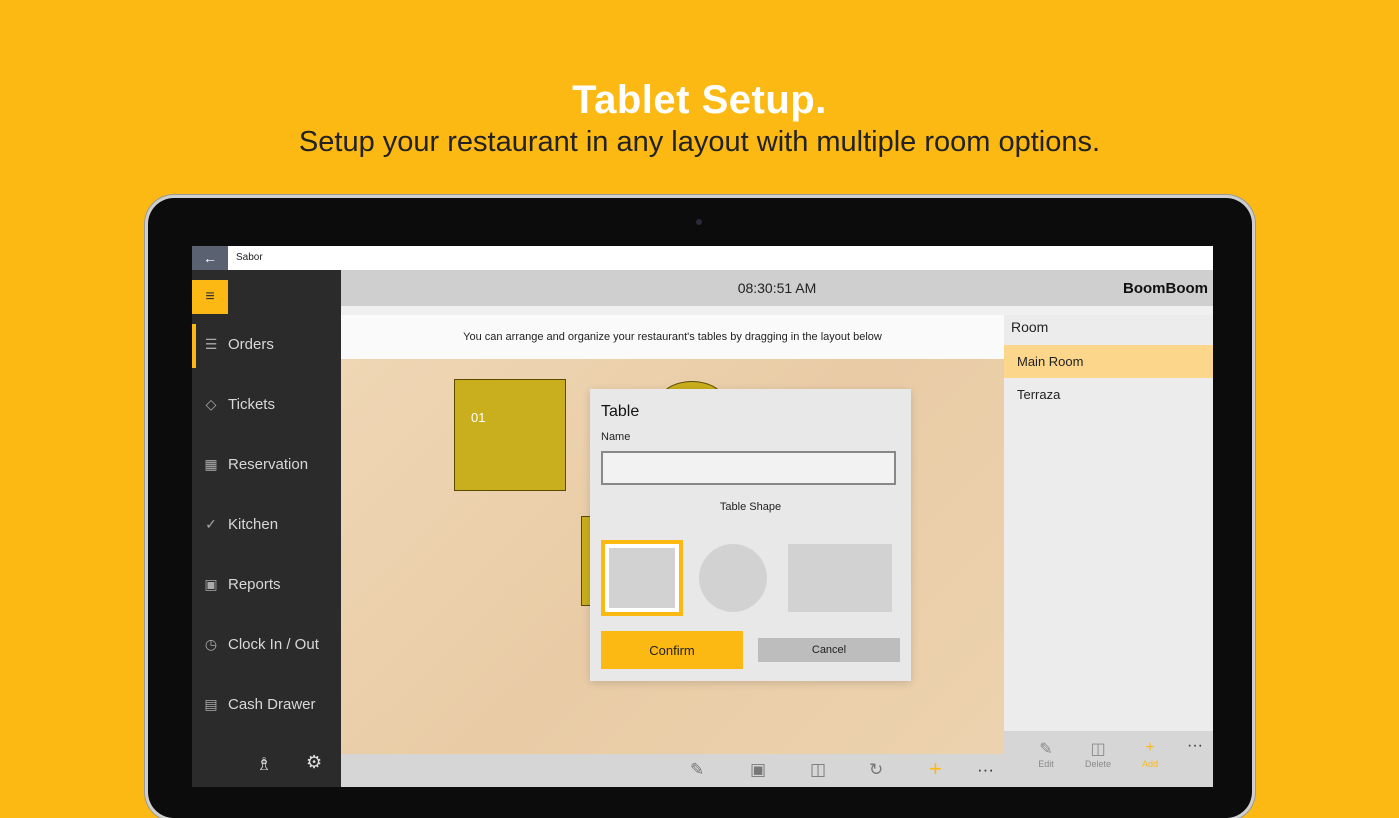  I want to click on menu-button: ≡, so click(210, 297).